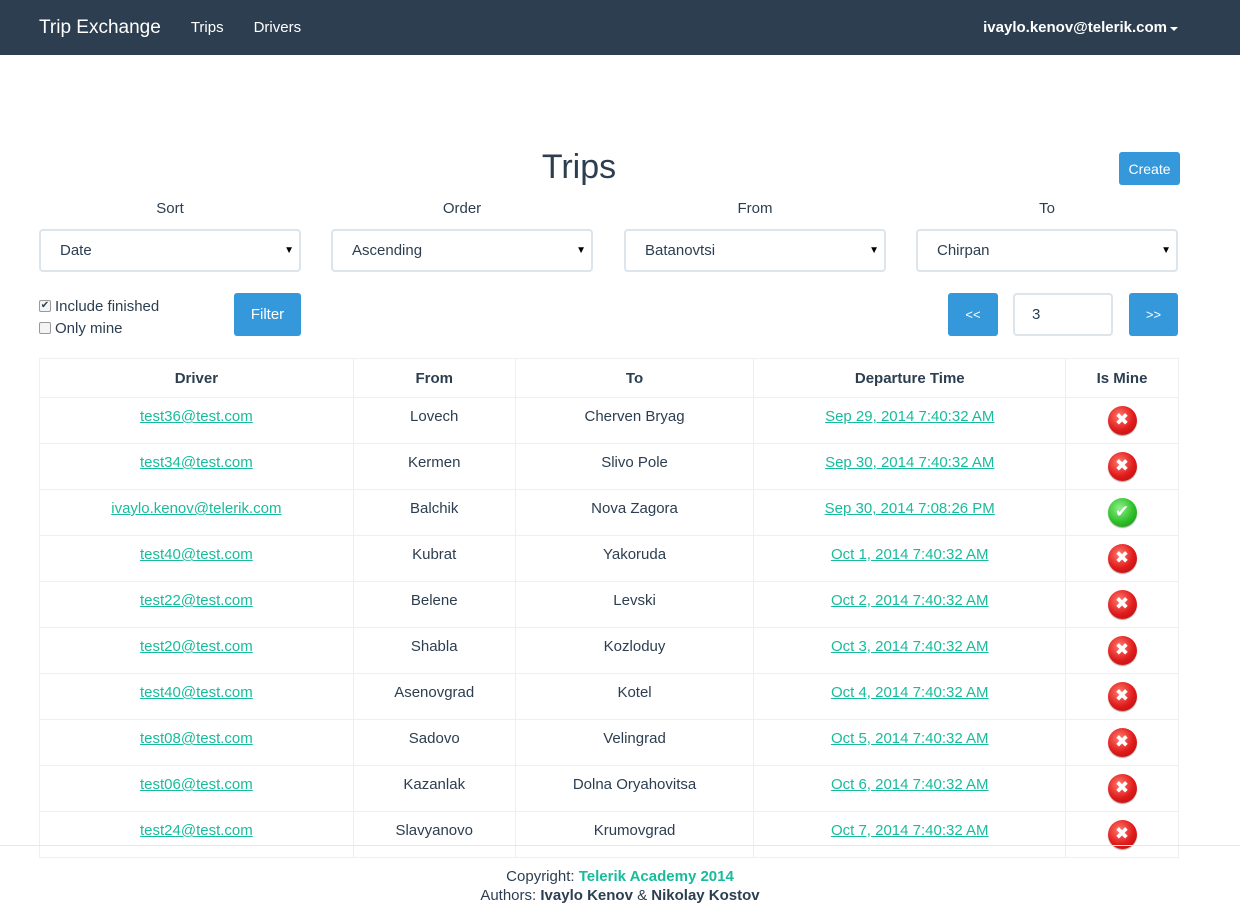 This screenshot has height=911, width=1240. I want to click on departure-link: Oct 3, 2014 7:40:32 AM, so click(910, 646).